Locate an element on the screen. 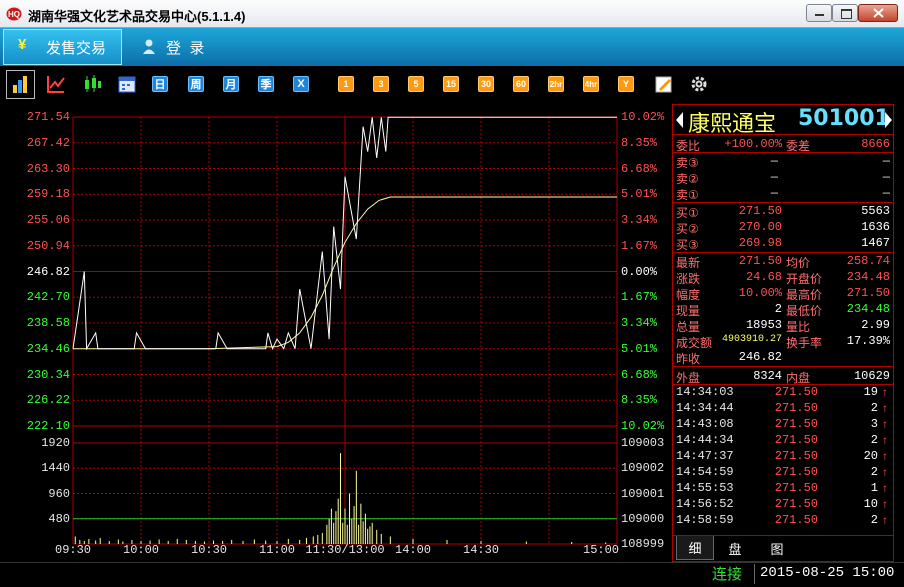 The width and height of the screenshot is (904, 587). main-tab-bar is located at coordinates (452, 47).